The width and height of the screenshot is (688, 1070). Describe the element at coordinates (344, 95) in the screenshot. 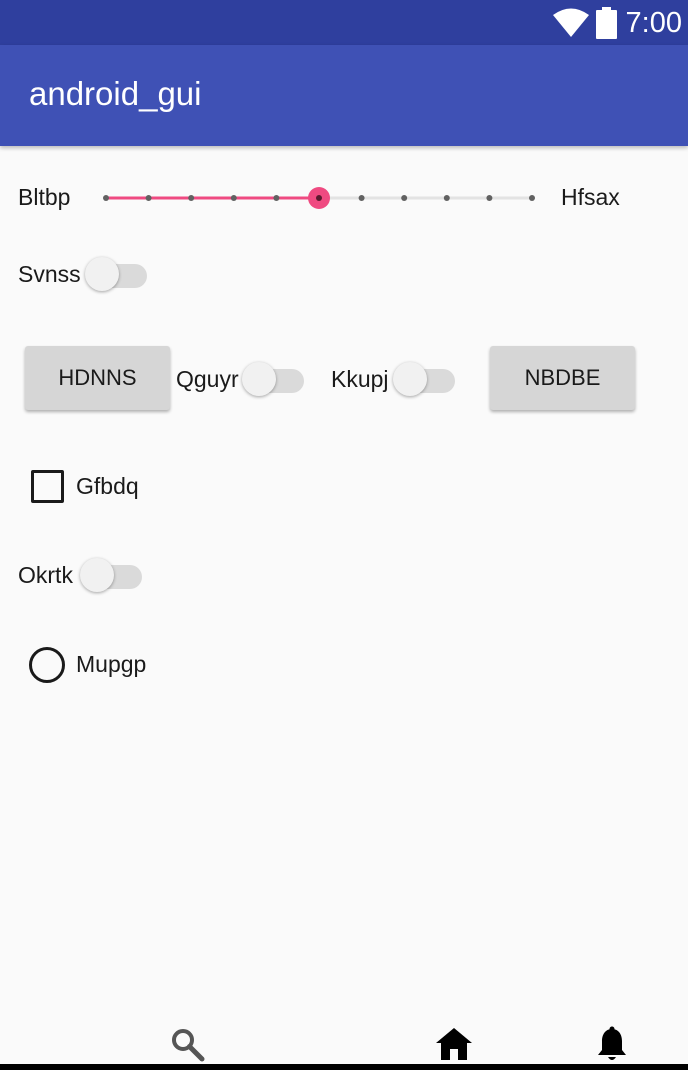

I see `app-bar: android_gui` at that location.